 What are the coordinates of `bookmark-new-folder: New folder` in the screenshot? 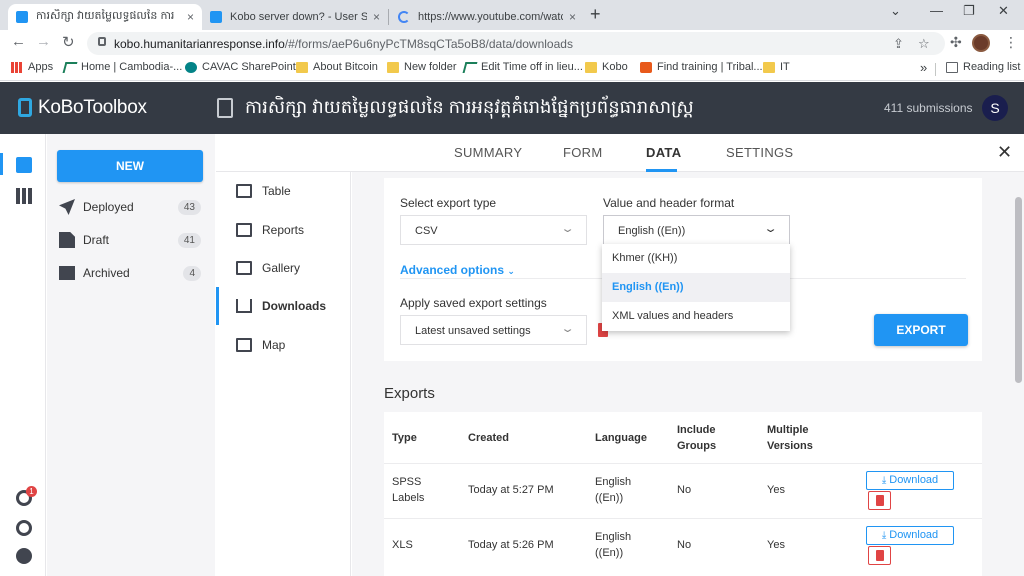 It's located at (422, 67).